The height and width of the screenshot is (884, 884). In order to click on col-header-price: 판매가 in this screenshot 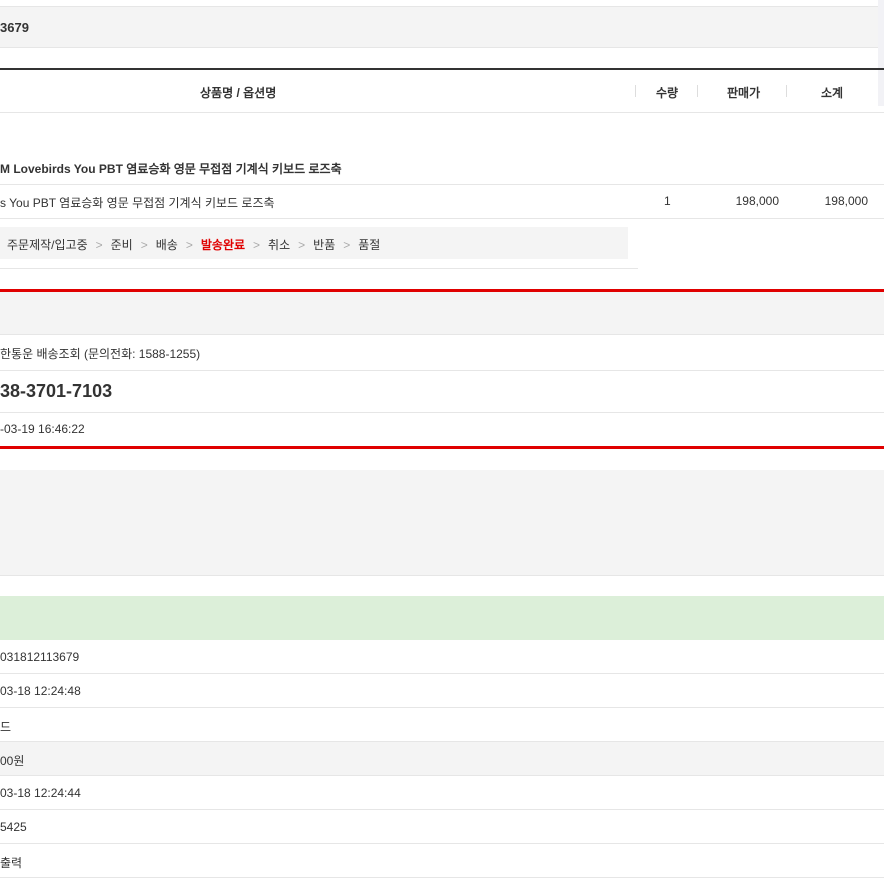, I will do `click(744, 93)`.